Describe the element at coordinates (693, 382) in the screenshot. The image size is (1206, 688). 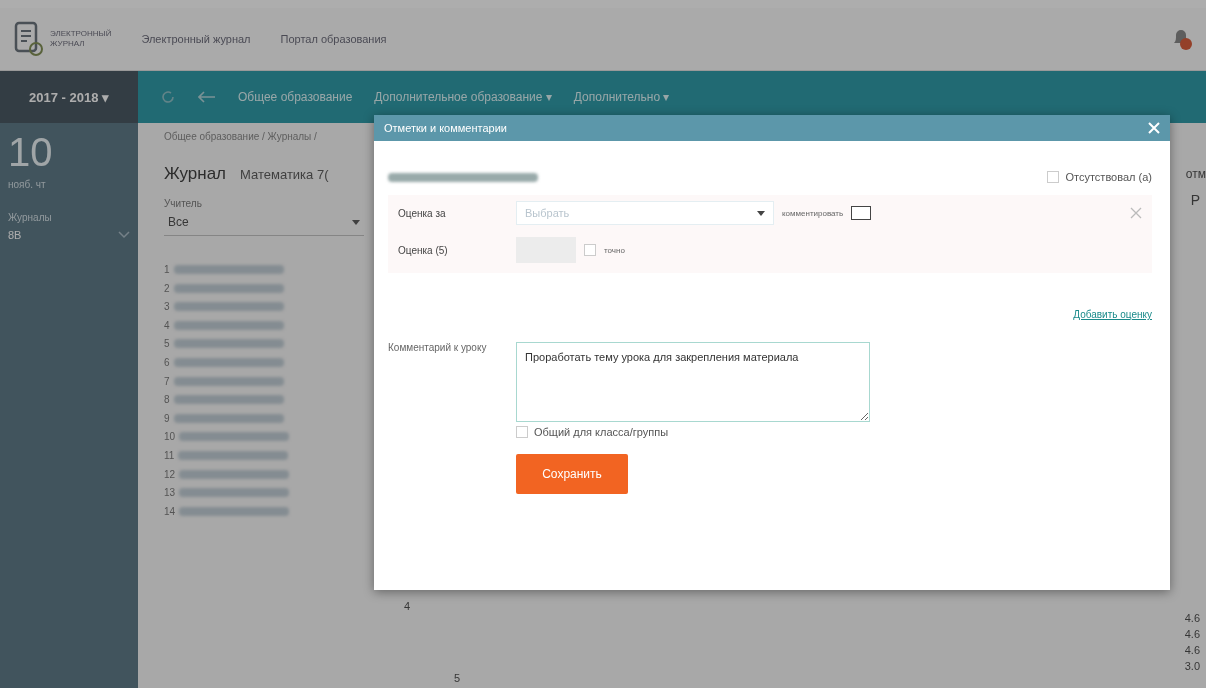
I see `comment-field: Проработать тему урока для закрепления материала` at that location.